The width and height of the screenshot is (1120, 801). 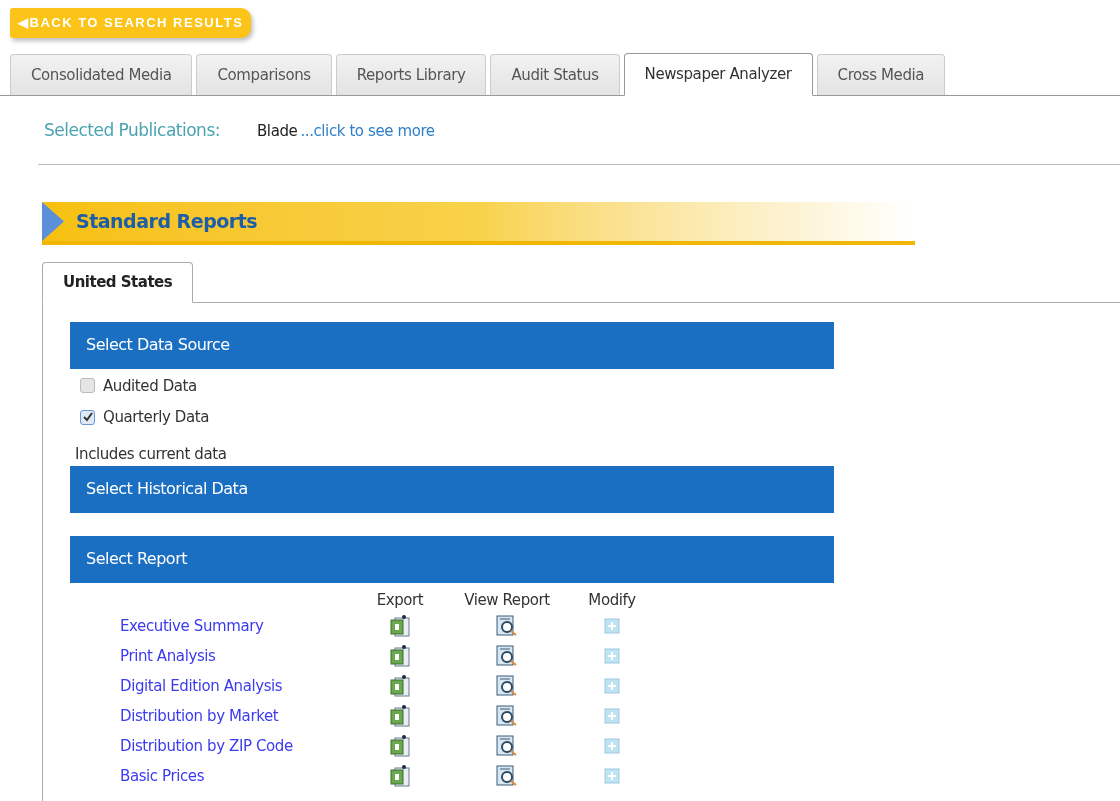 What do you see at coordinates (214, 626) in the screenshot?
I see `report-link: Executive Summary` at bounding box center [214, 626].